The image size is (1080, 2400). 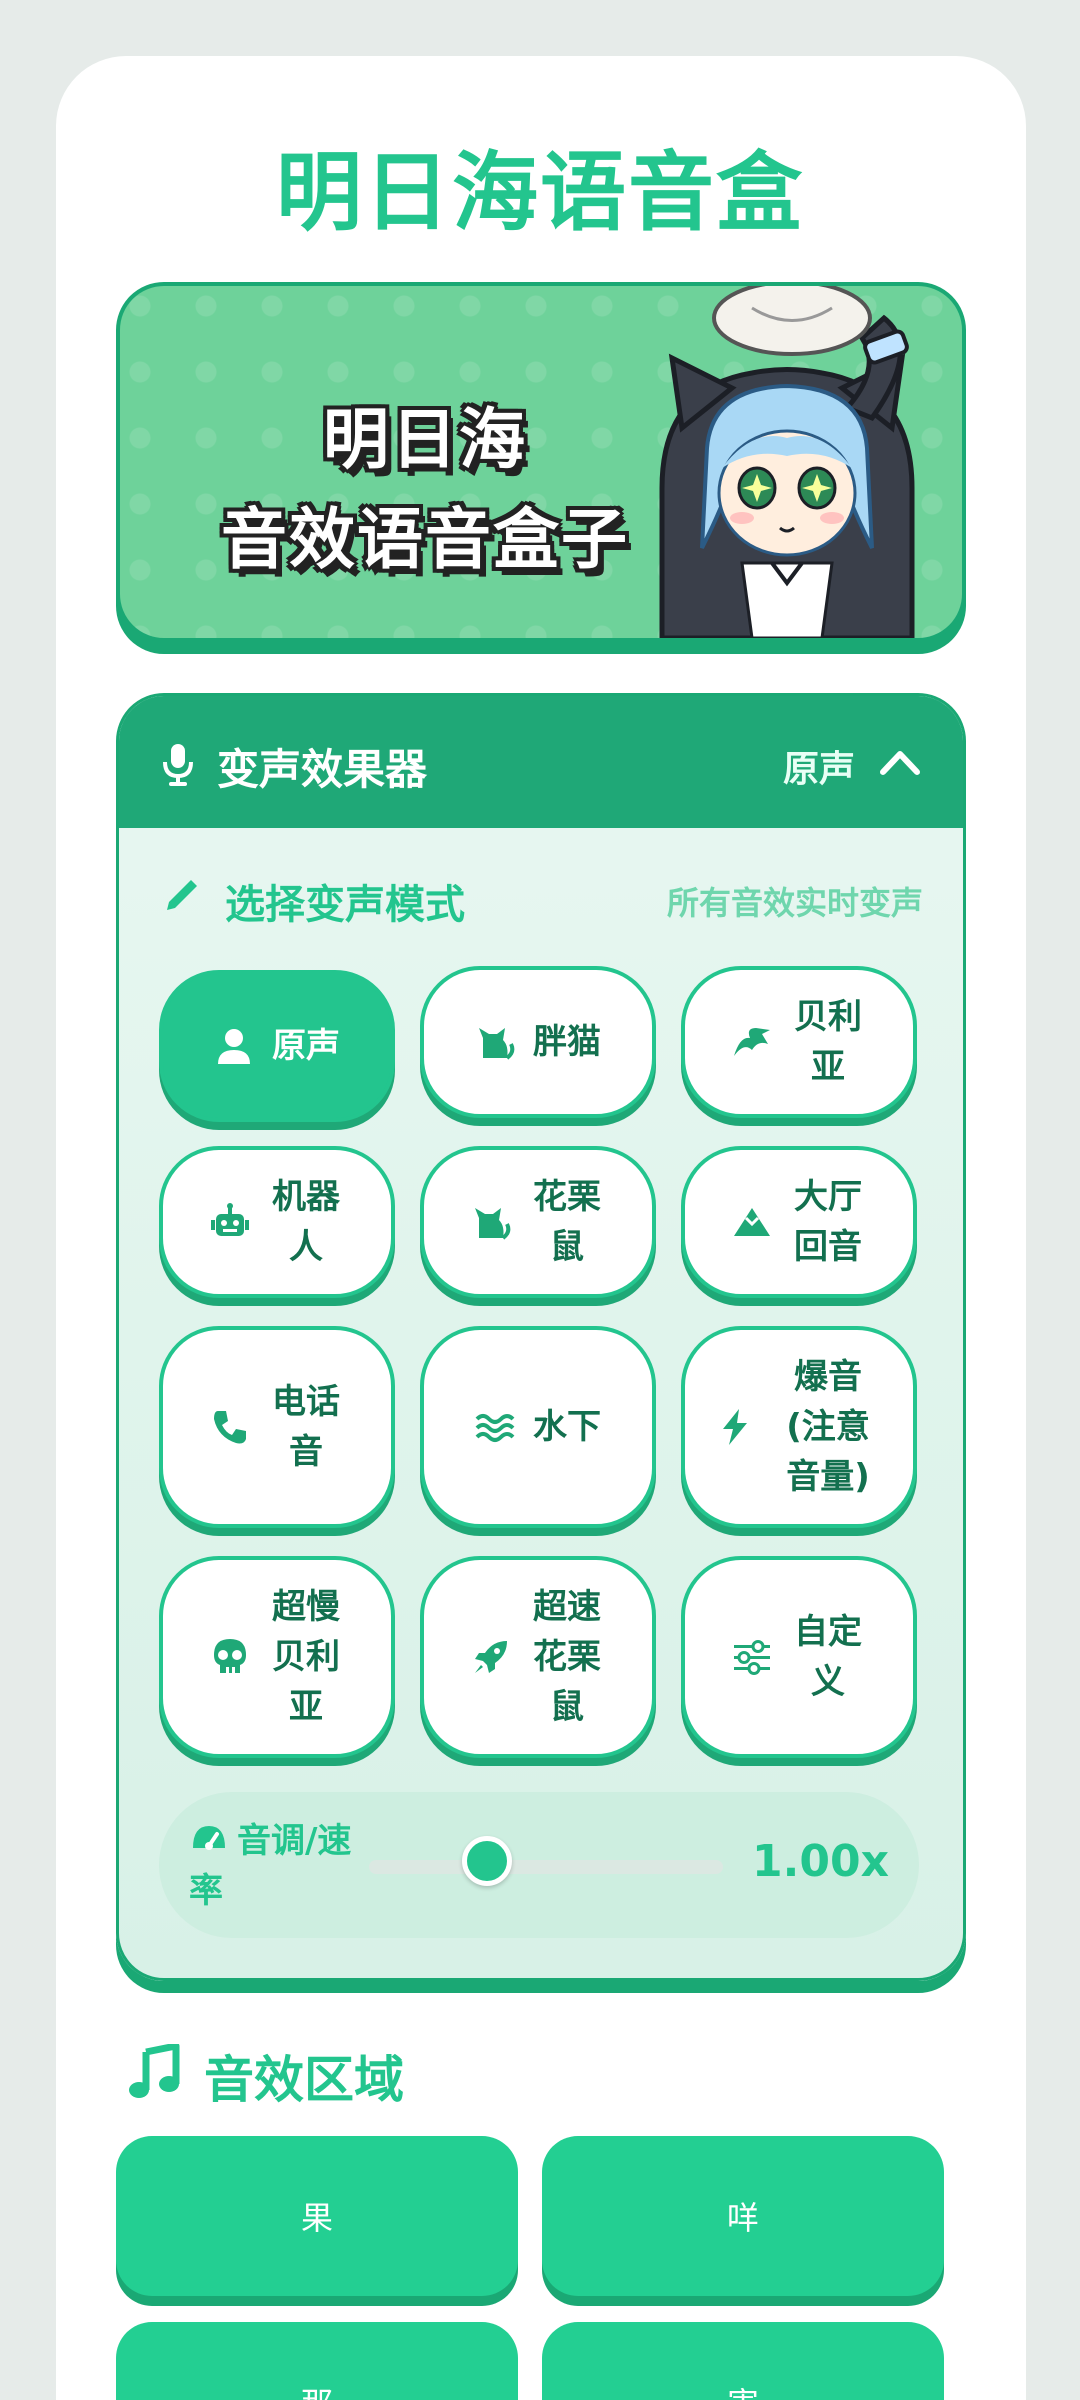 What do you see at coordinates (541, 462) in the screenshot?
I see `banner: 明日海 音效语音盒子` at bounding box center [541, 462].